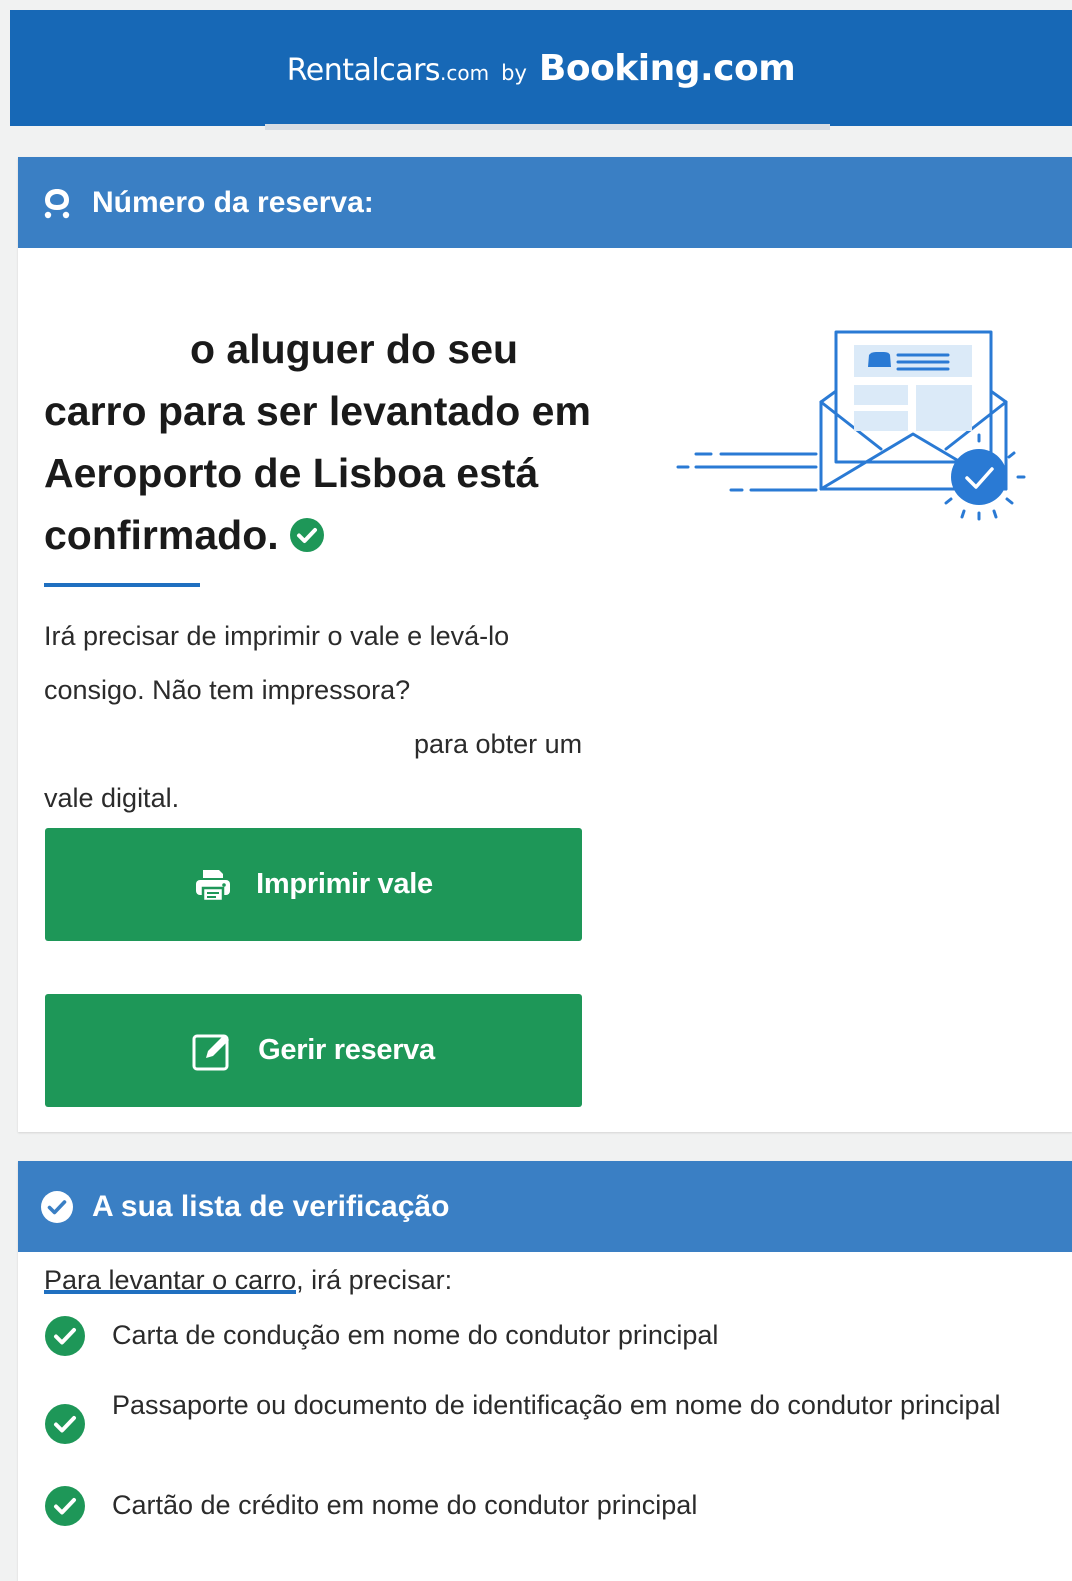 The height and width of the screenshot is (1581, 1072). I want to click on checklist-card-header: A sua lista de verificação, so click(545, 1206).